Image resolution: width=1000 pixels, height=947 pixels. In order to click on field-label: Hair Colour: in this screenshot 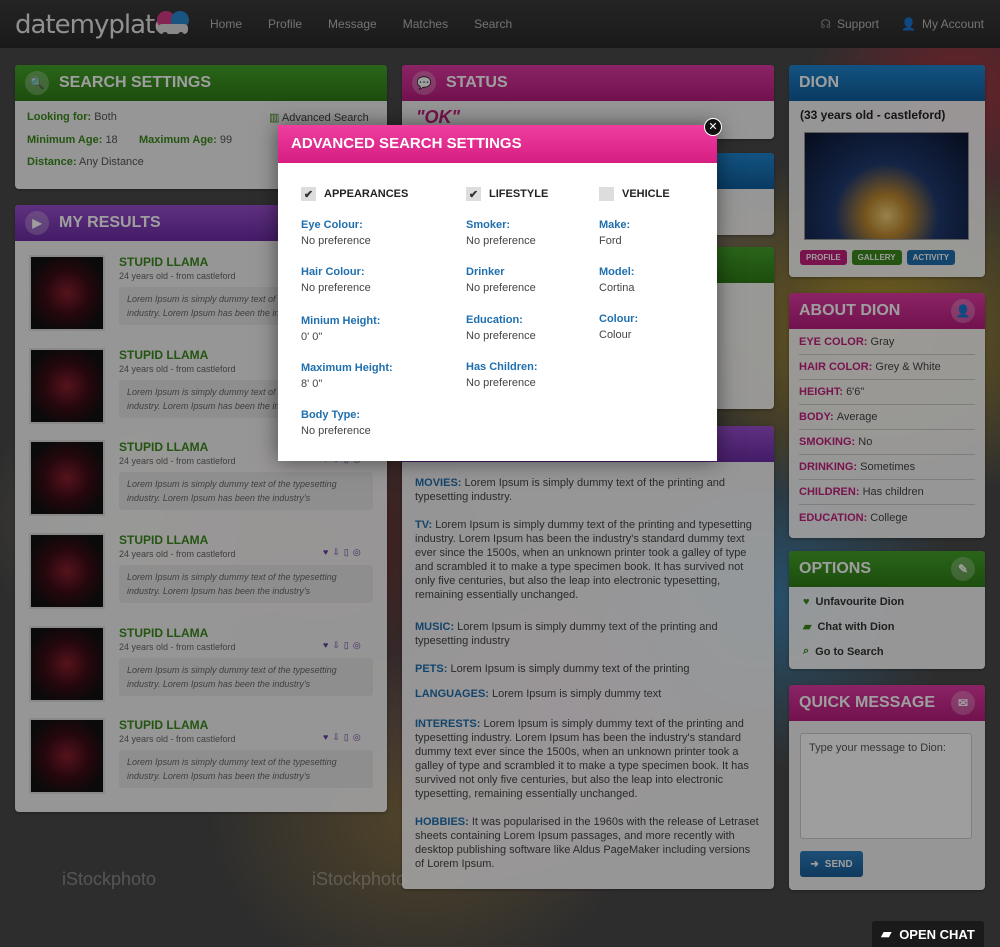, I will do `click(333, 272)`.